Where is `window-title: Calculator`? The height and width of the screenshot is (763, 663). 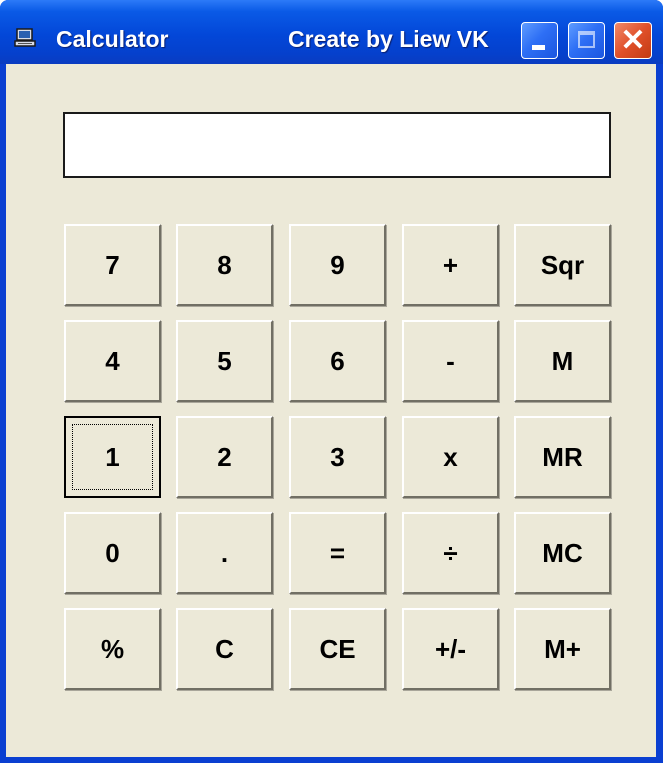
window-title: Calculator is located at coordinates (112, 39).